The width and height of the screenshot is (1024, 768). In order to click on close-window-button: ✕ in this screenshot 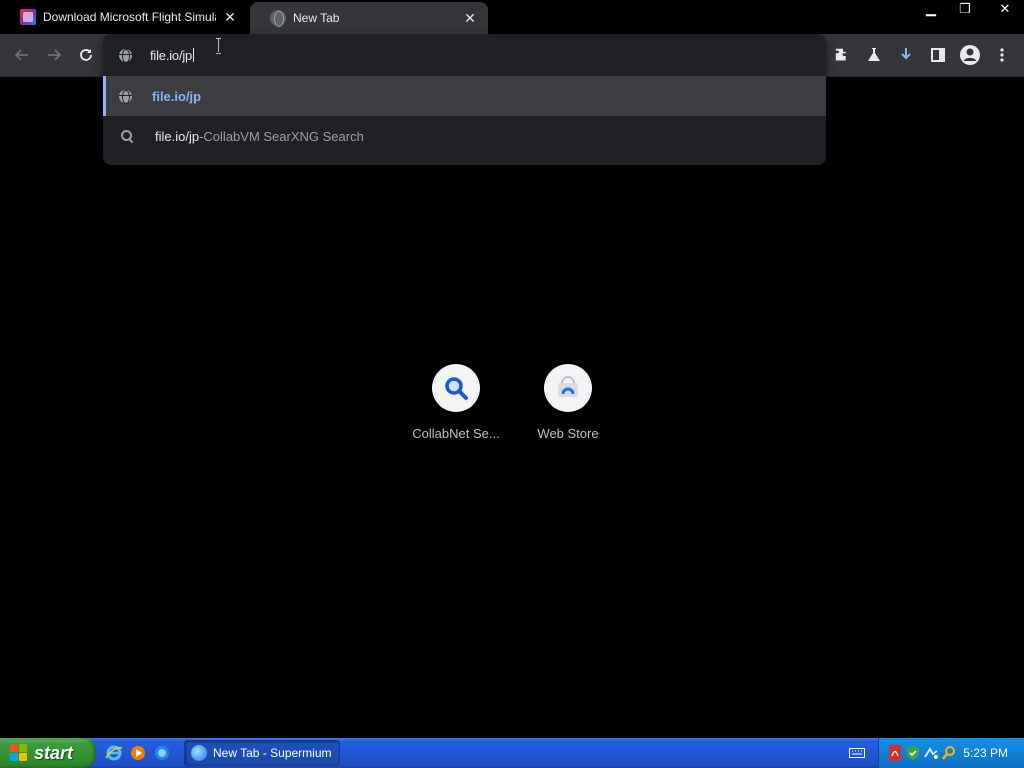, I will do `click(1005, 9)`.